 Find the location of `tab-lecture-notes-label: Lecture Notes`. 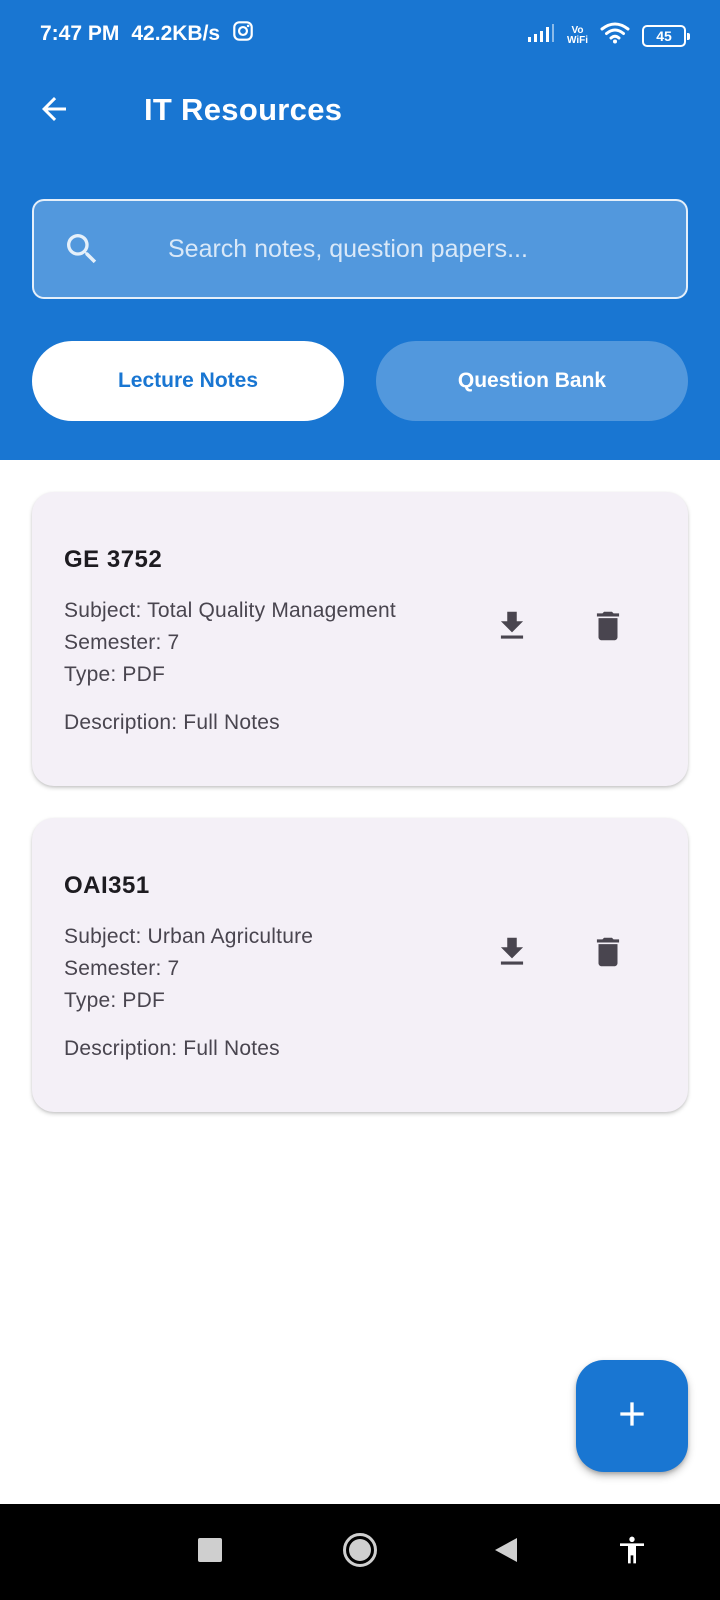

tab-lecture-notes-label: Lecture Notes is located at coordinates (188, 380).